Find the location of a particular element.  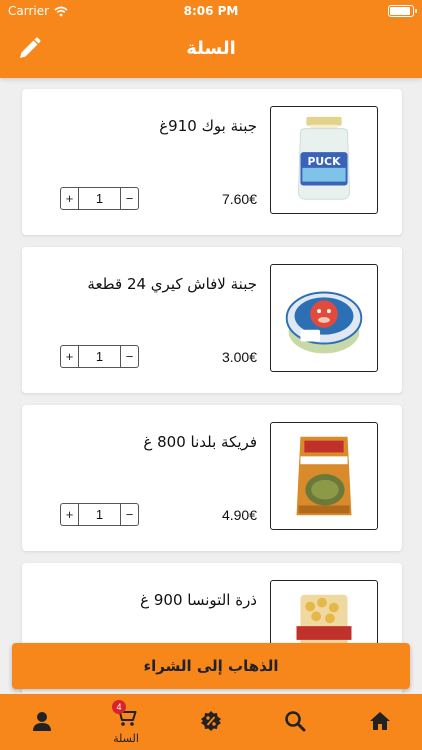

product-image-freekeh is located at coordinates (324, 476).